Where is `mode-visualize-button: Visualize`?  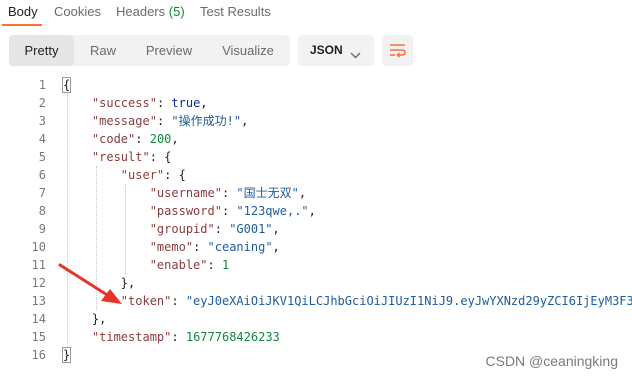
mode-visualize-button: Visualize is located at coordinates (248, 50).